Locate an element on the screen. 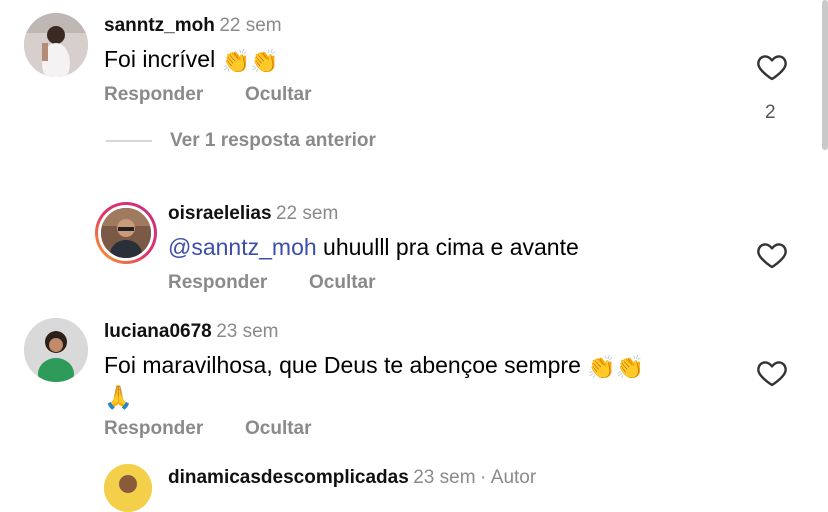 Image resolution: width=828 pixels, height=512 pixels. pray-emoji: 🙏 is located at coordinates (118, 397).